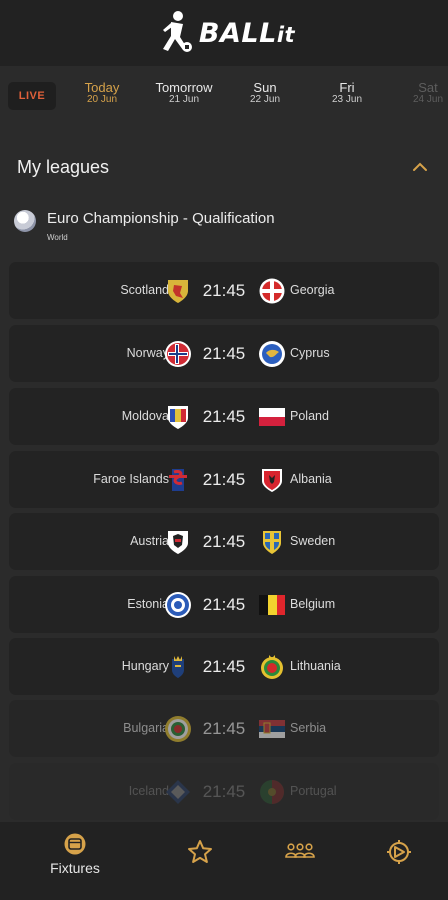 This screenshot has width=448, height=900. Describe the element at coordinates (272, 480) in the screenshot. I see `albania-crest-icon` at that location.